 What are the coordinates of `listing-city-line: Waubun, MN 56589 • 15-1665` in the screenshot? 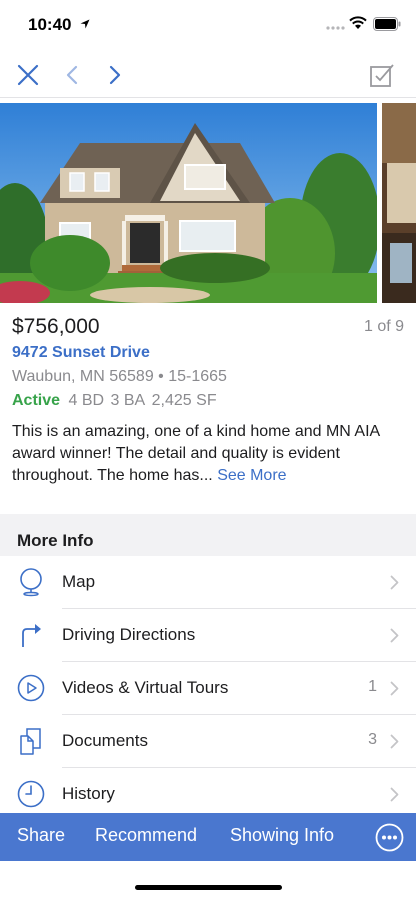 It's located at (119, 376).